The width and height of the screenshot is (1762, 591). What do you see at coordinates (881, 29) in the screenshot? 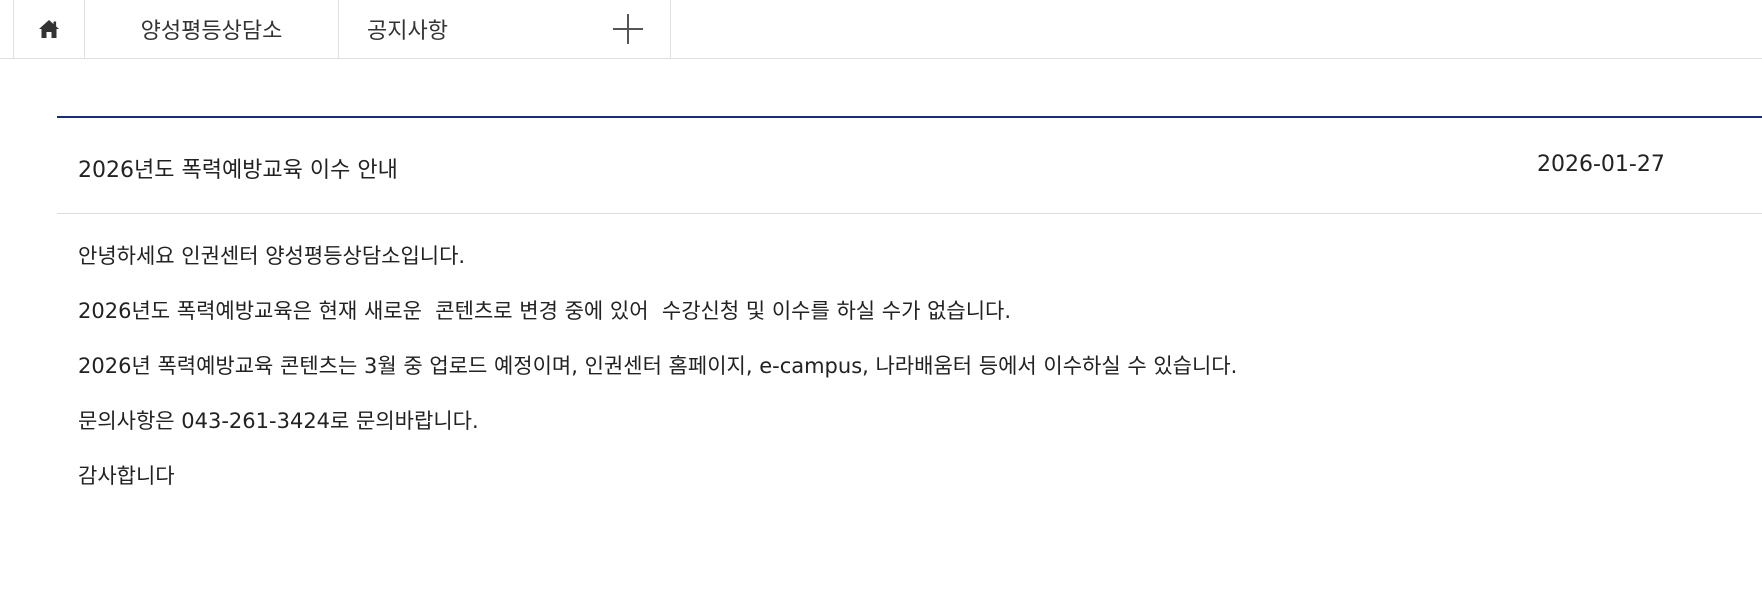
I see `breadcrumb: 양성평등상담소 공지사항` at bounding box center [881, 29].